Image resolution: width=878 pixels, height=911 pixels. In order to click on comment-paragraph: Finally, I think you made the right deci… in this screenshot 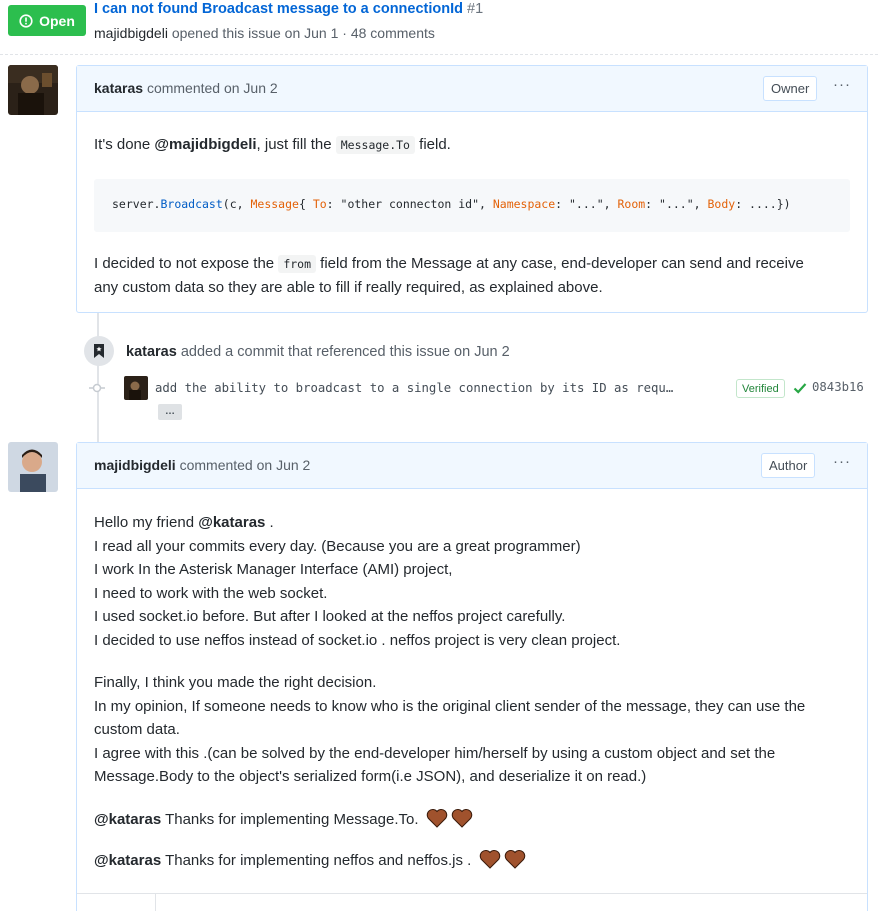, I will do `click(472, 730)`.